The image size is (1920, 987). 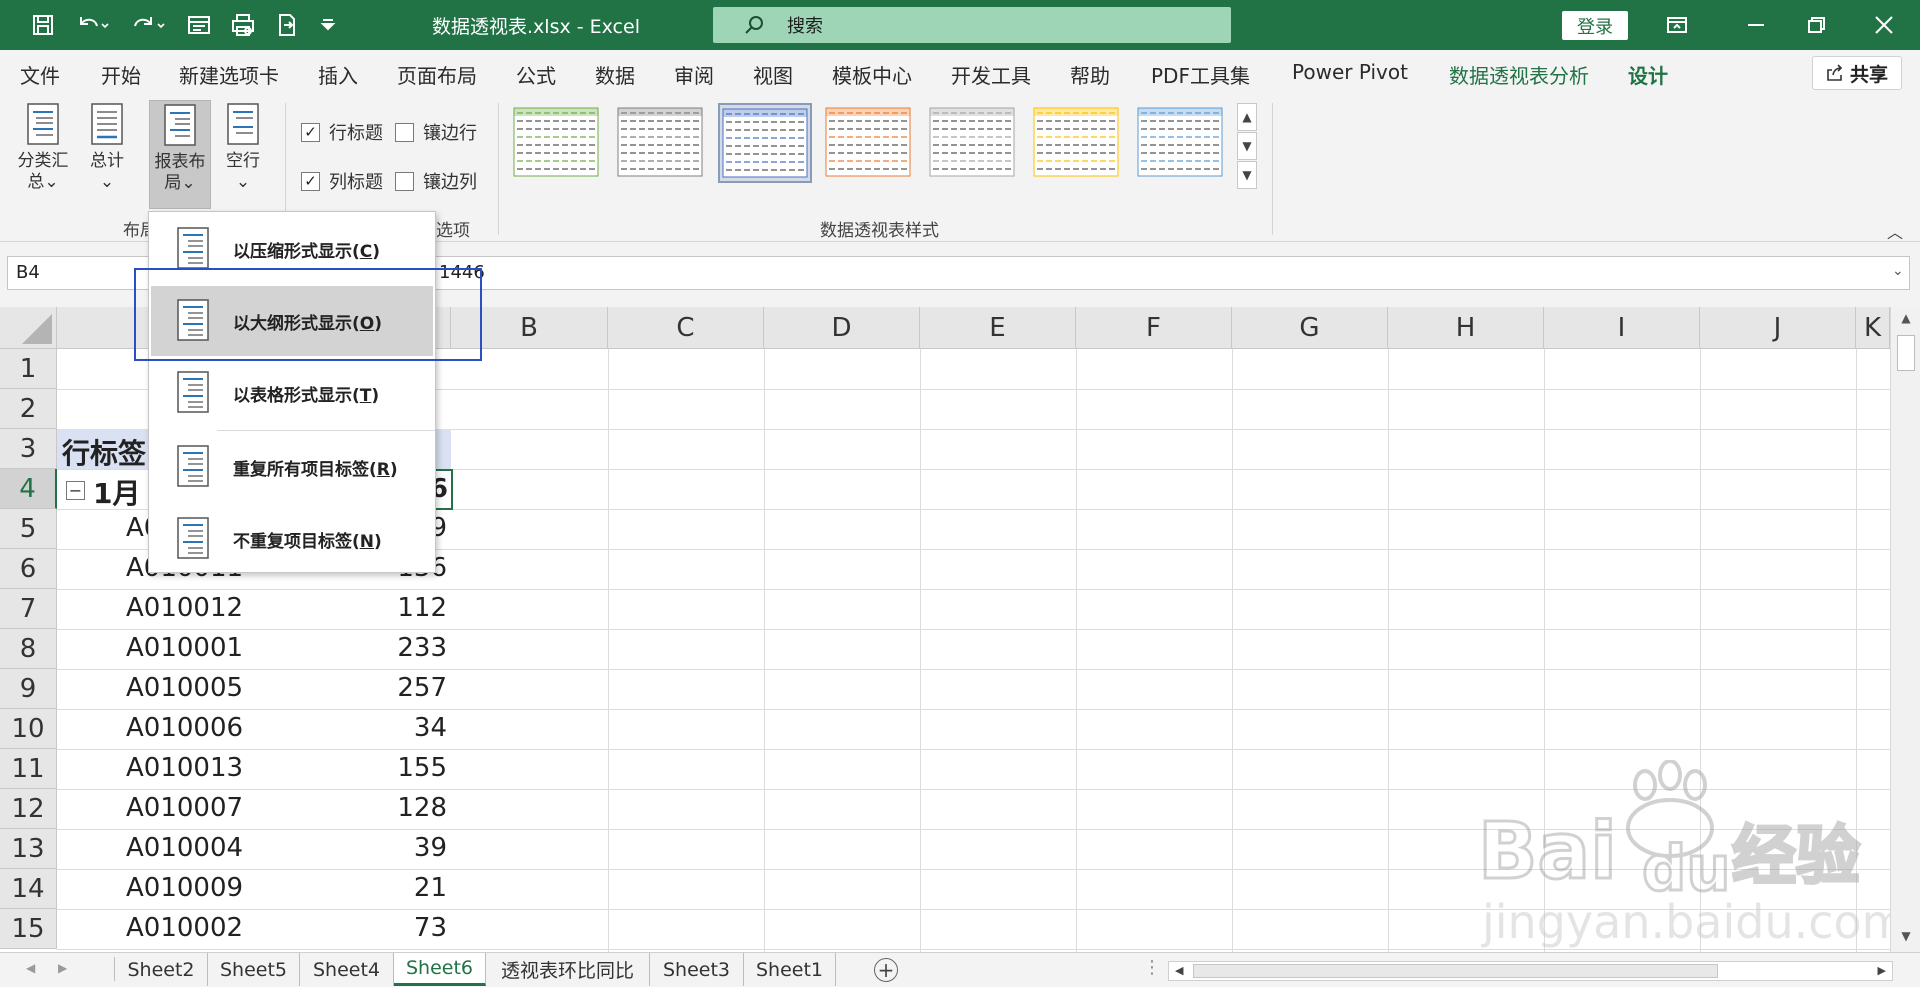 What do you see at coordinates (184, 688) in the screenshot?
I see `row-label-cell: A010005` at bounding box center [184, 688].